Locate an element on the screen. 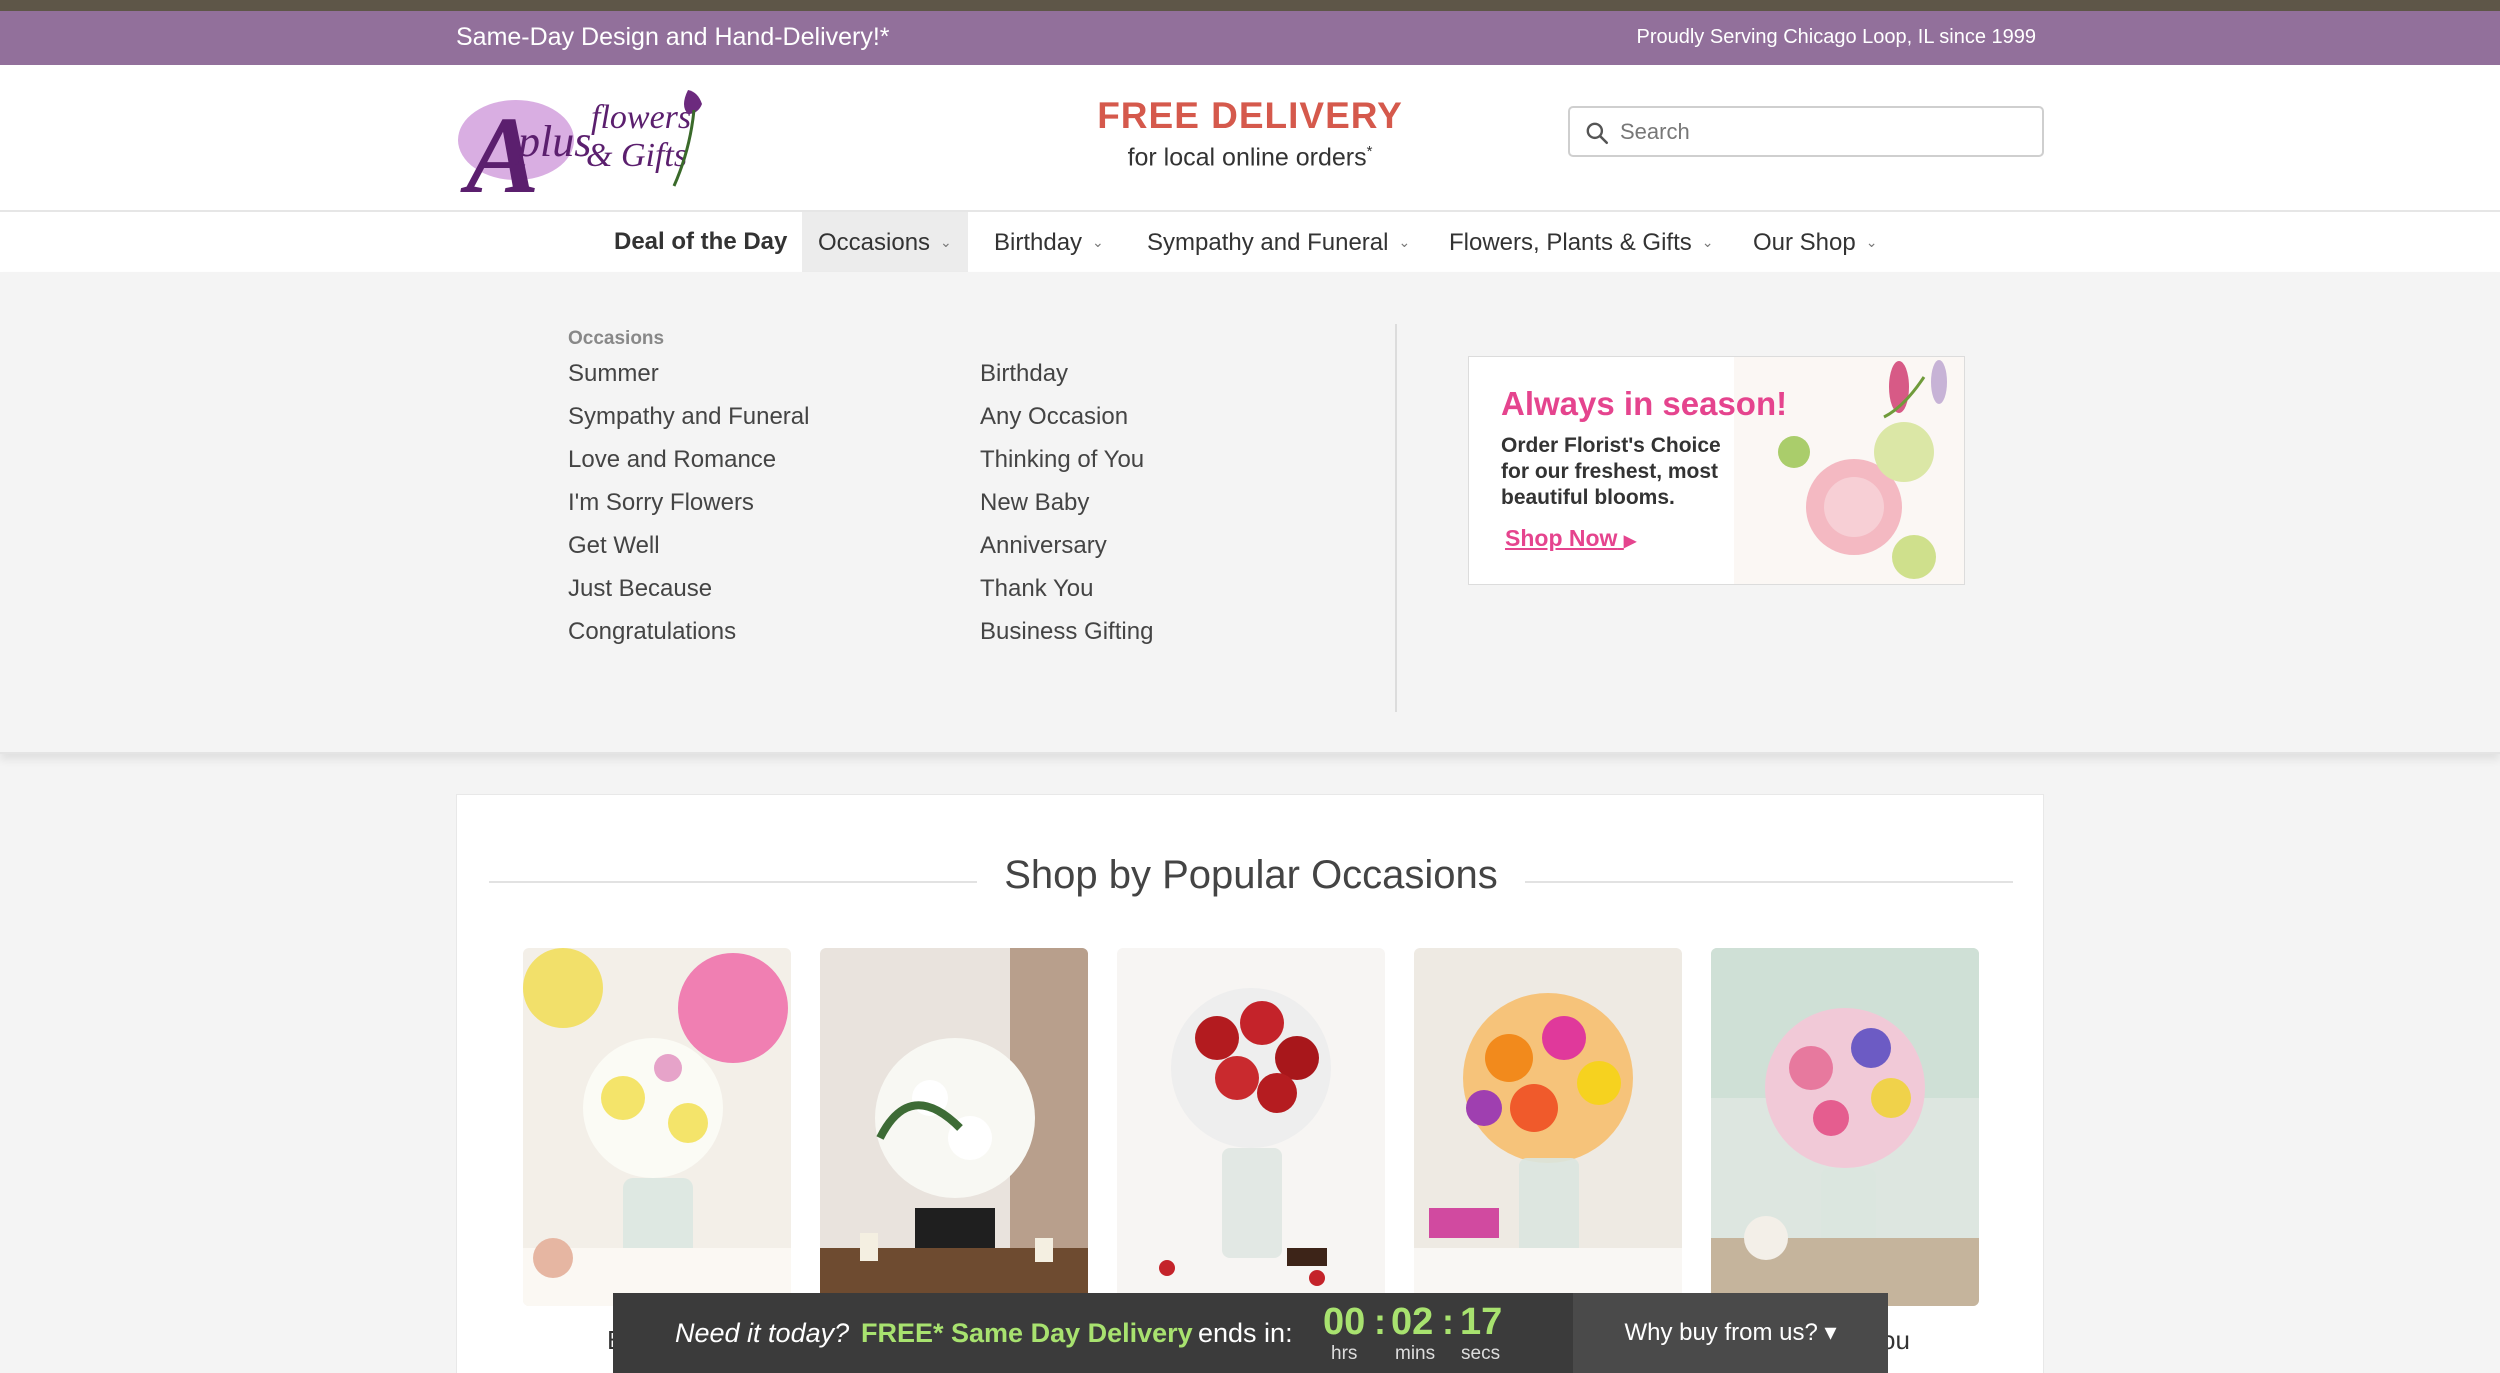  svg-text: plus is located at coordinates (553, 141).